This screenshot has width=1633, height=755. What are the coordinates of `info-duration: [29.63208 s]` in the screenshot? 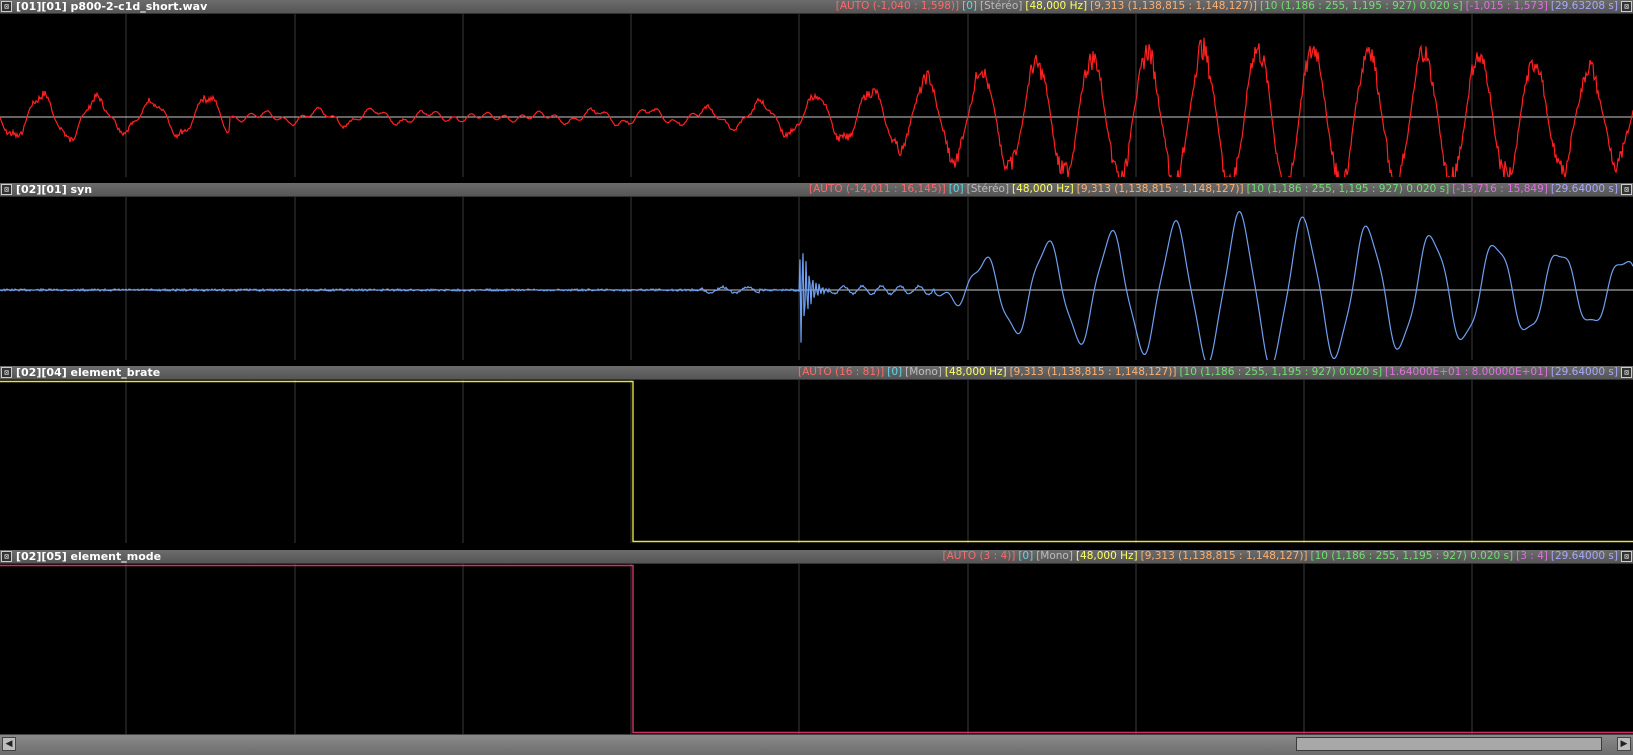 It's located at (1584, 6).